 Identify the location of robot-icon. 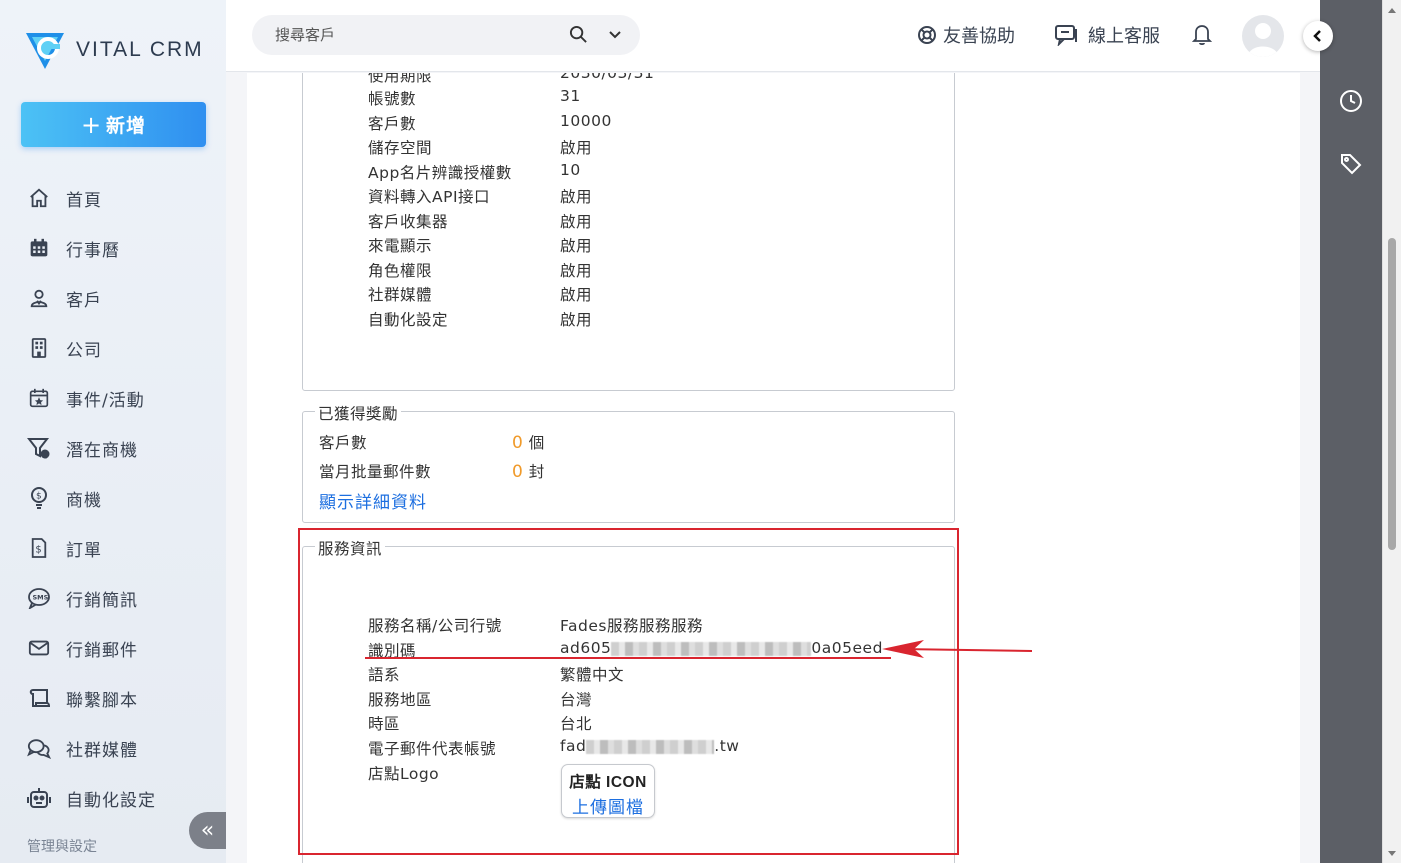
(39, 798).